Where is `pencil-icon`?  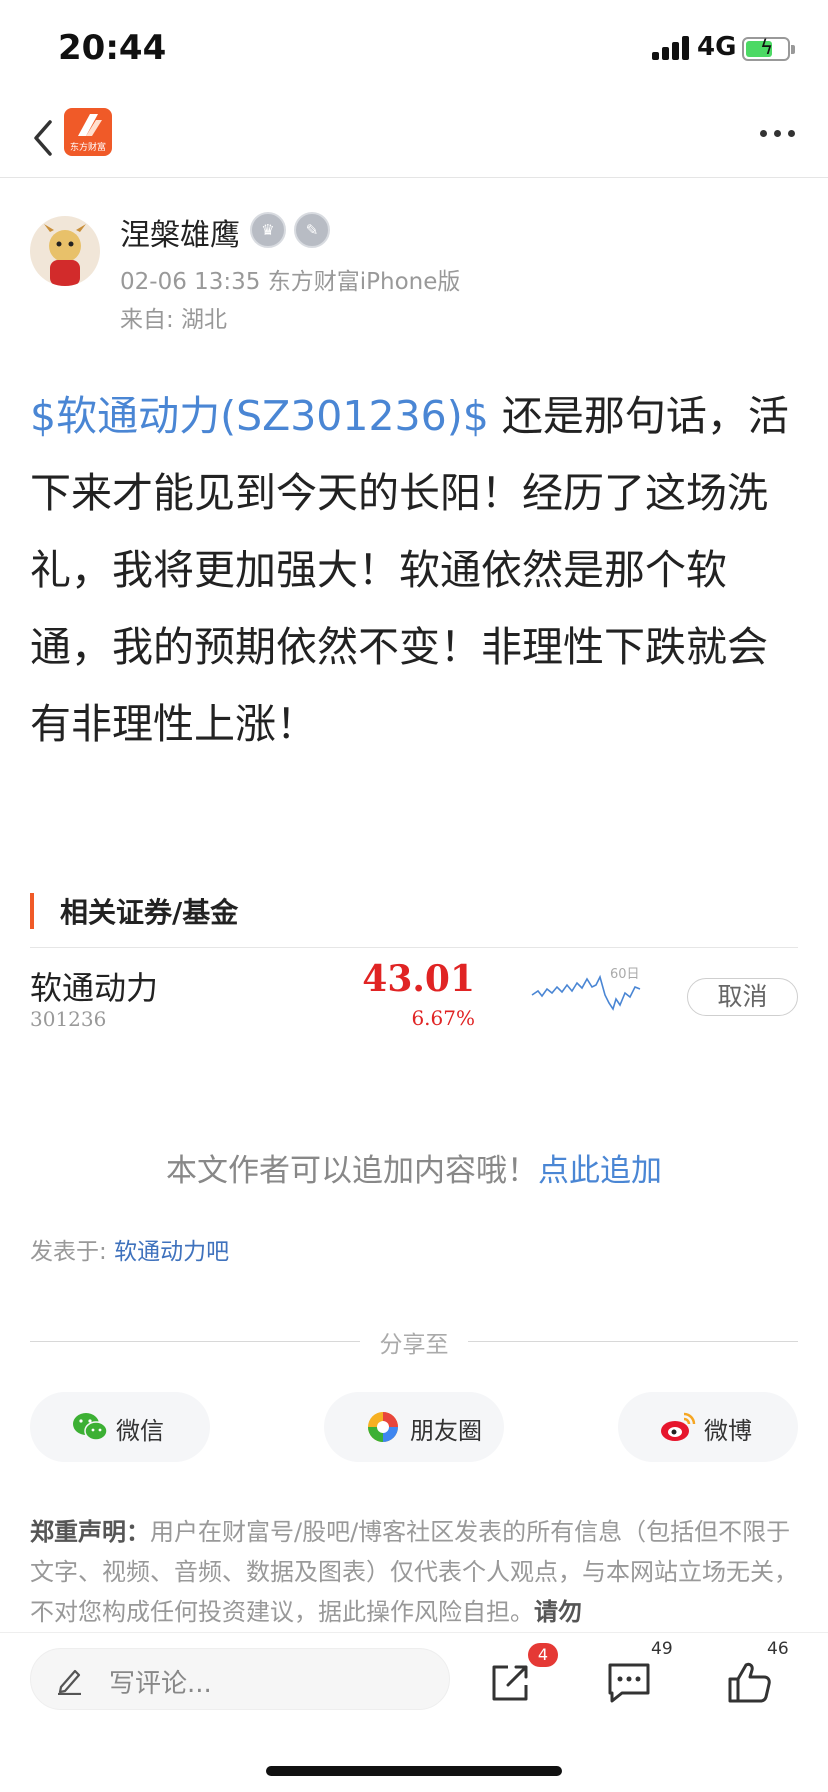
pencil-icon is located at coordinates (69, 1682).